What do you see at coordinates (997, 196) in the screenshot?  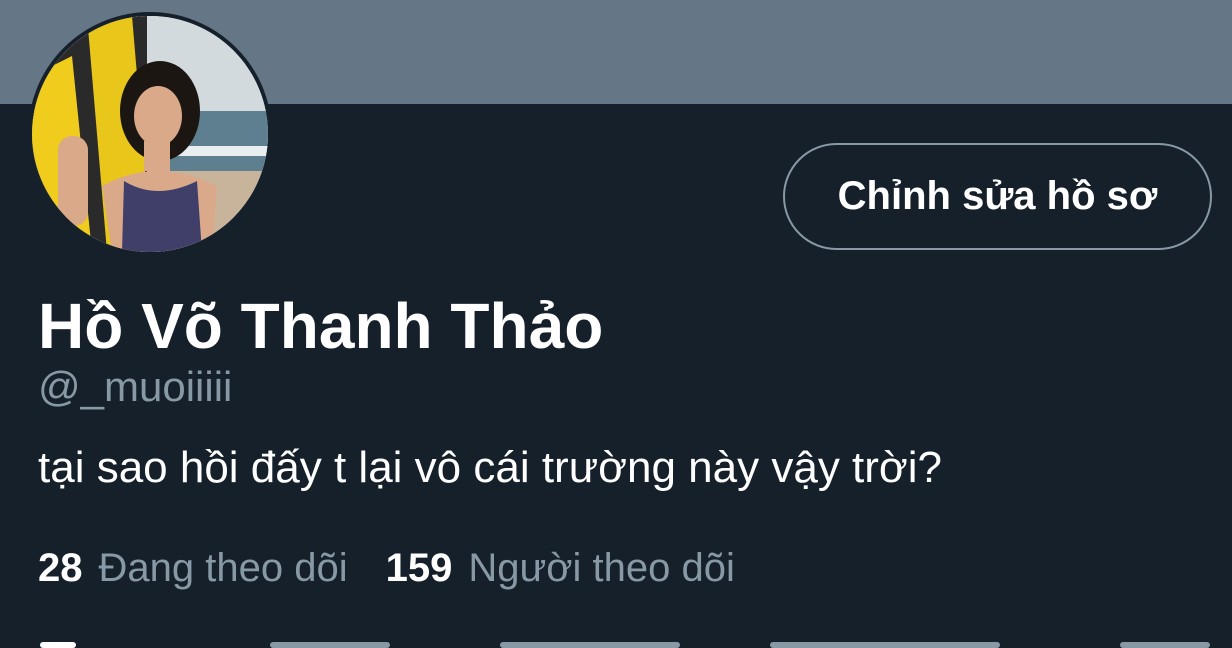 I see `edit-profile-button: Chỉnh sửa hồ sơ` at bounding box center [997, 196].